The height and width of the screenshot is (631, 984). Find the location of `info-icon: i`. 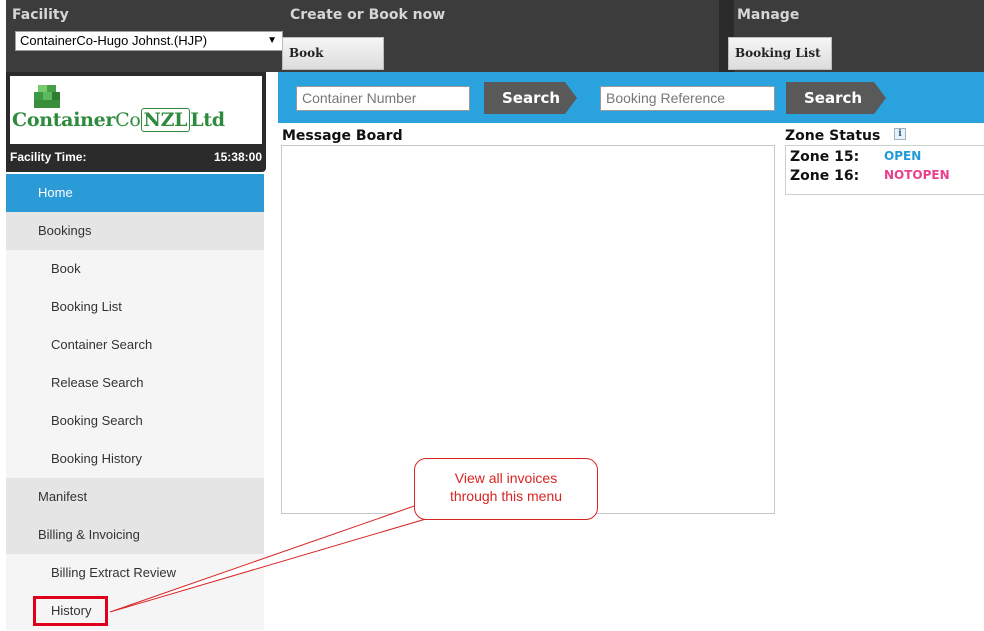

info-icon: i is located at coordinates (900, 134).